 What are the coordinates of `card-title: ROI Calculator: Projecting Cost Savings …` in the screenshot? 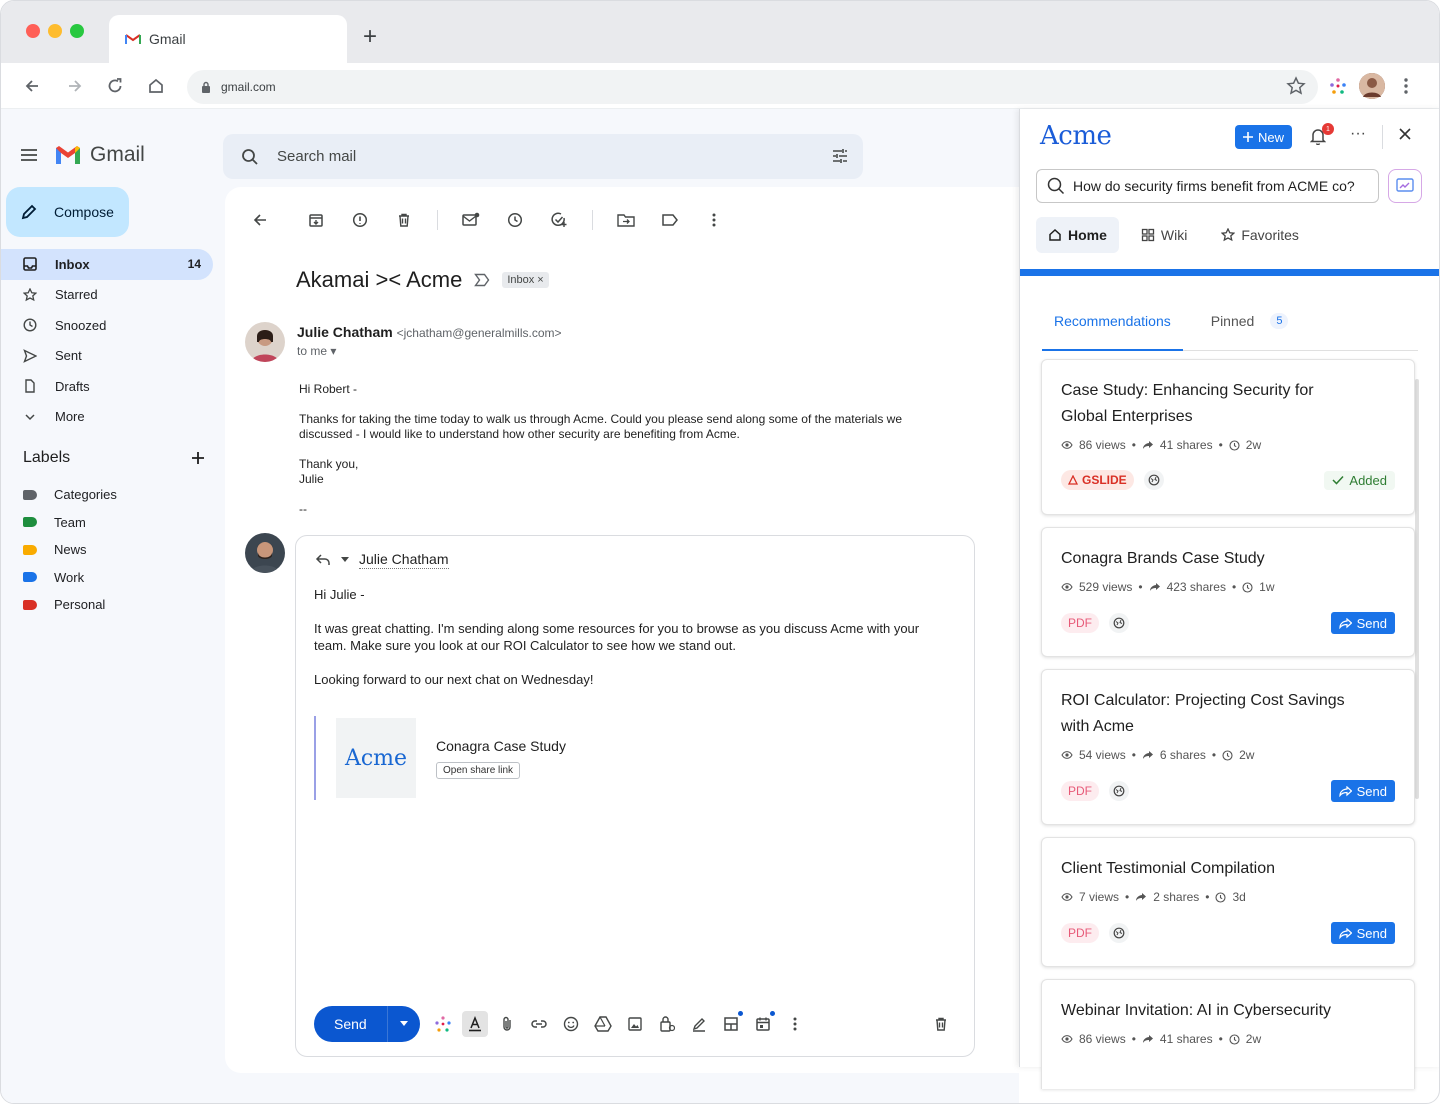 It's located at (1211, 714).